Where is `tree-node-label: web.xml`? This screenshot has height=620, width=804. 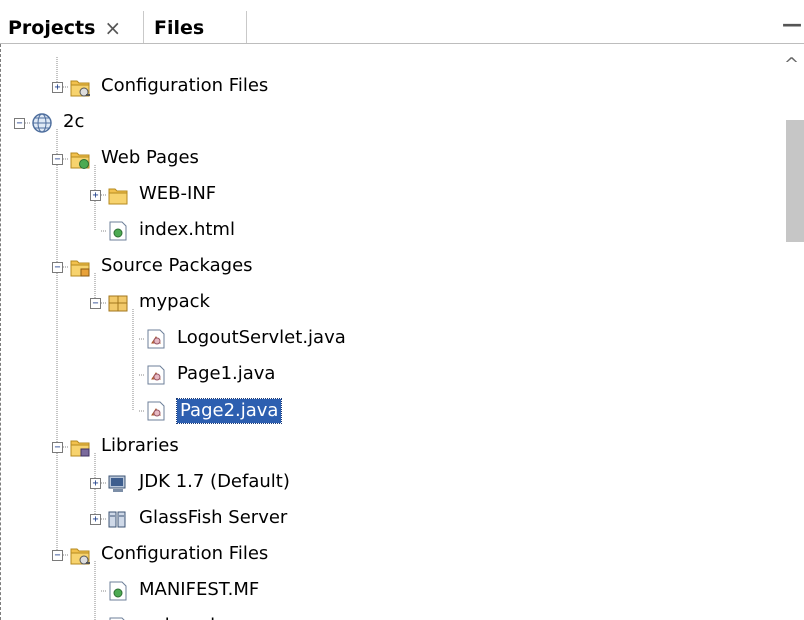 tree-node-label: web.xml is located at coordinates (177, 617).